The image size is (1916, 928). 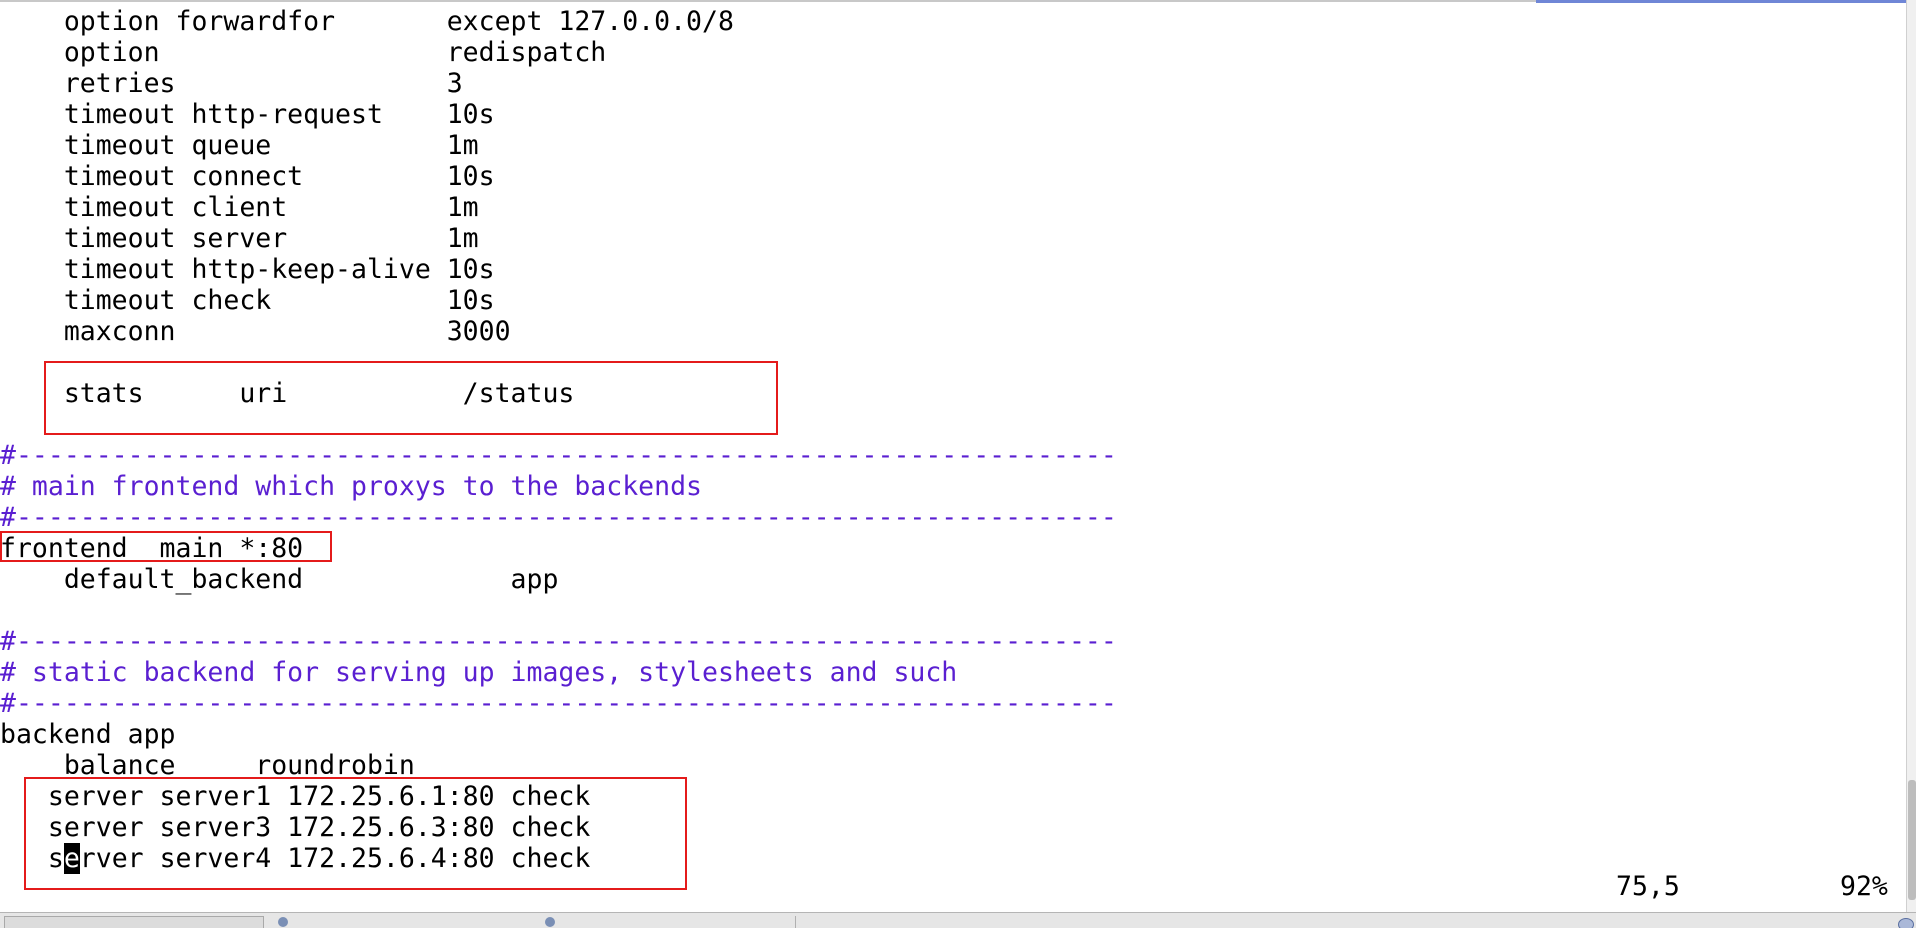 I want to click on code-line: timeout check 10s, so click(x=247, y=300).